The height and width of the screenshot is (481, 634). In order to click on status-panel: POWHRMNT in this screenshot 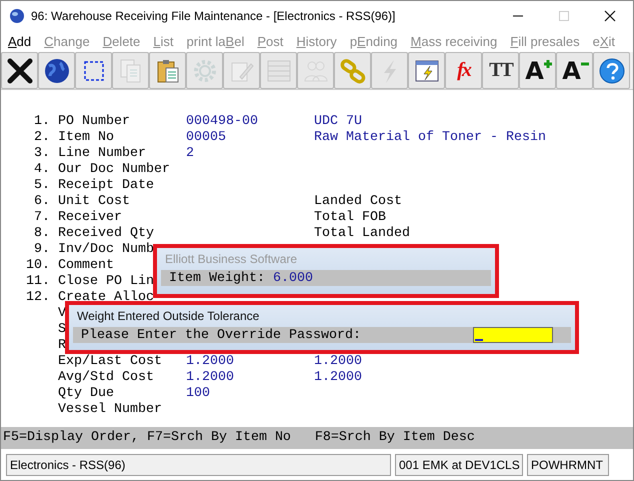, I will do `click(568, 465)`.